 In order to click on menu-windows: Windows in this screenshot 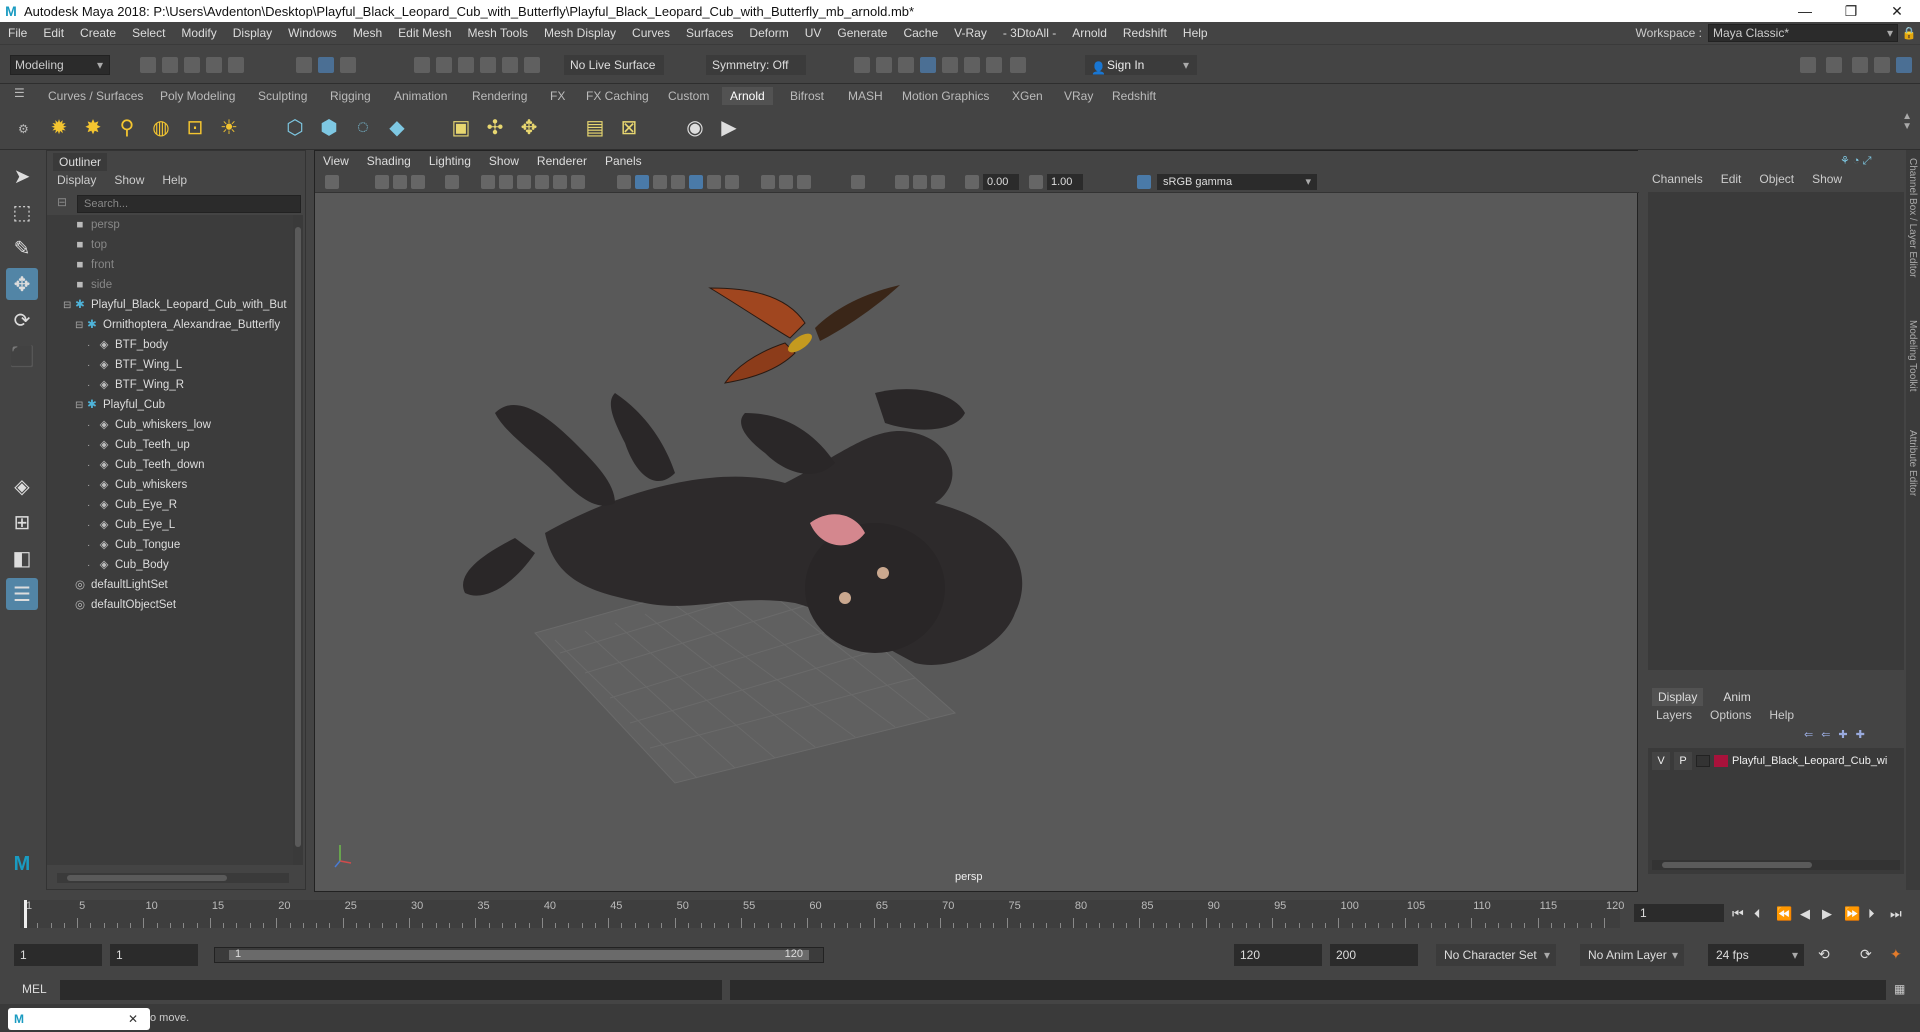, I will do `click(312, 33)`.